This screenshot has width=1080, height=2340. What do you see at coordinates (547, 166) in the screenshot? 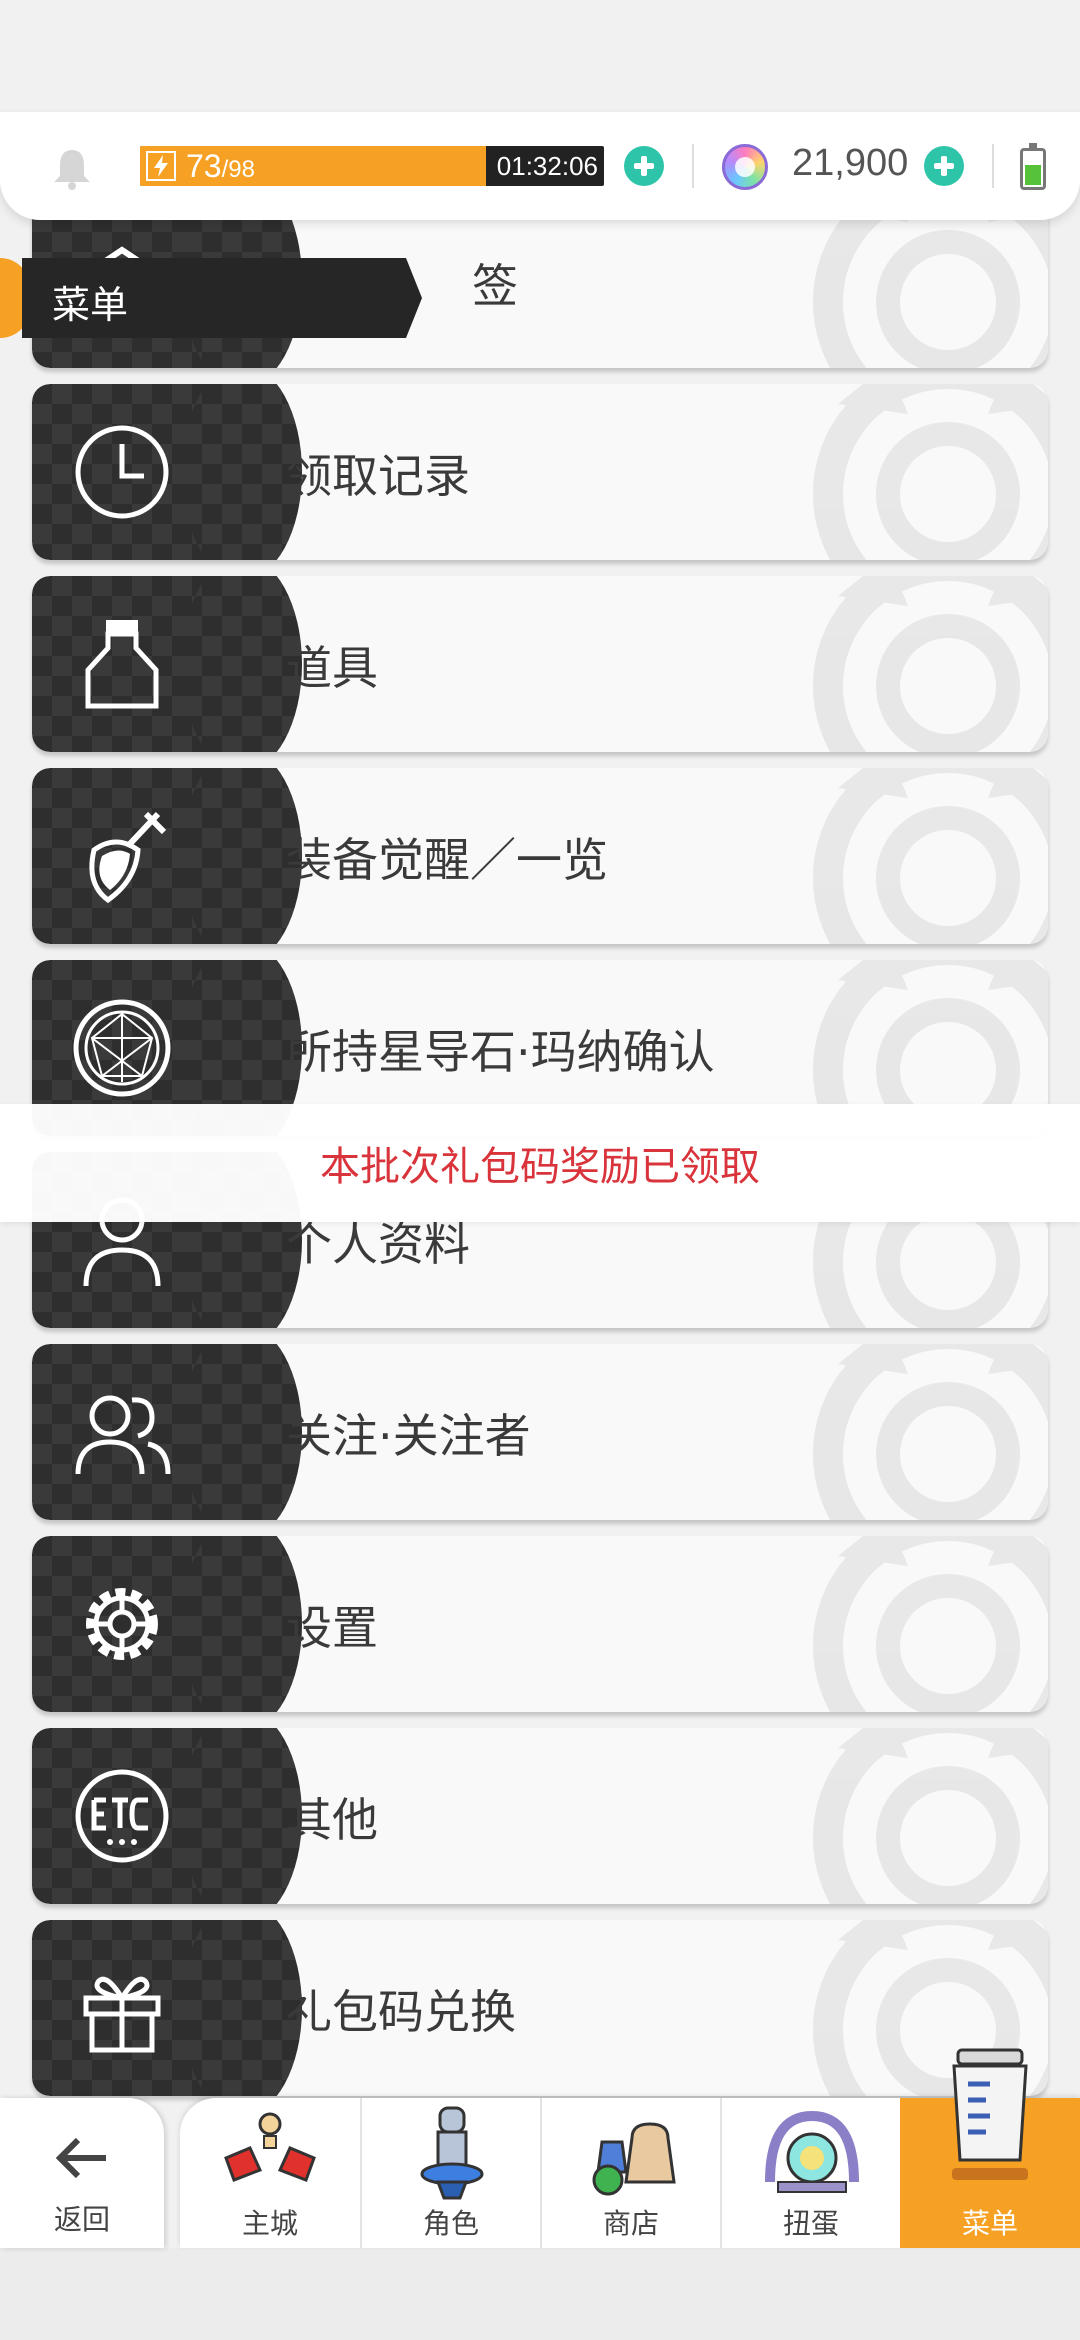
I see `stamina-timer: 01:32:06` at bounding box center [547, 166].